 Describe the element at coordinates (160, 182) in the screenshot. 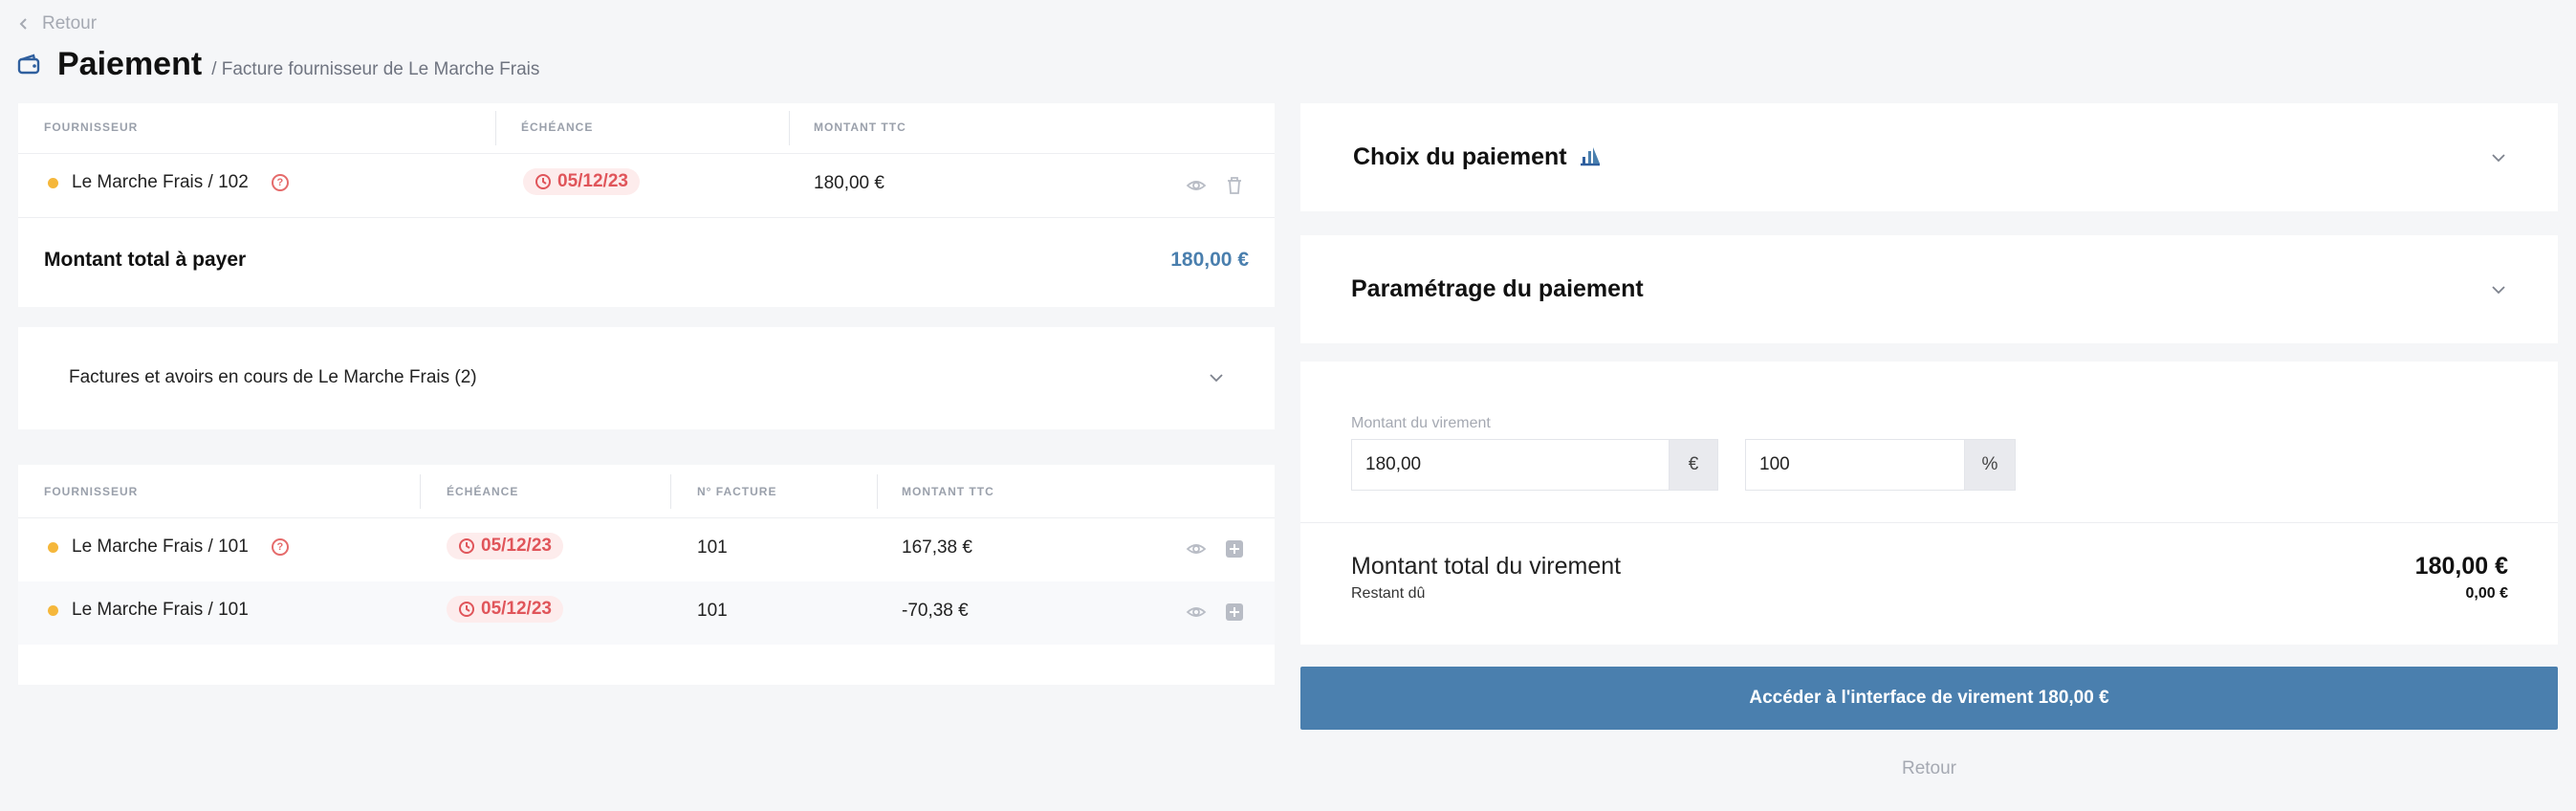

I see `supplier-name: Le Marche Frais / 102` at that location.